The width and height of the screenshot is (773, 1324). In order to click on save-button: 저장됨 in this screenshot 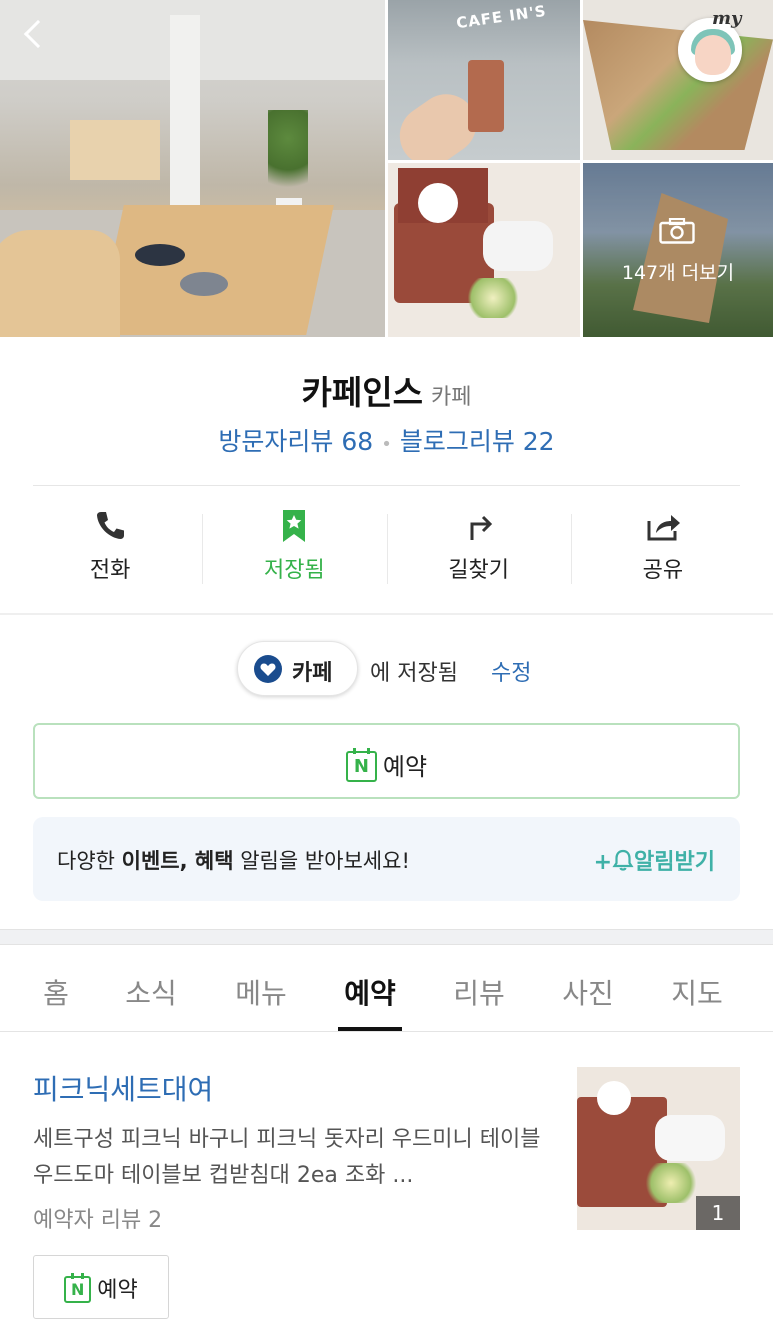, I will do `click(294, 549)`.